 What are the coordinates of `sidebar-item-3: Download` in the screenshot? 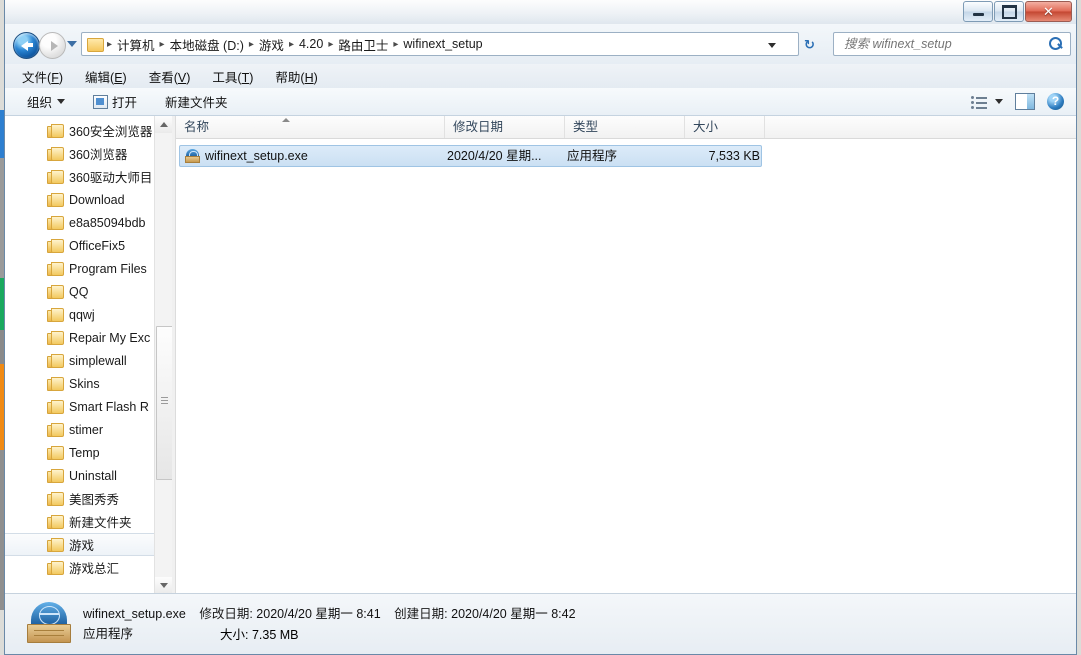 It's located at (88, 199).